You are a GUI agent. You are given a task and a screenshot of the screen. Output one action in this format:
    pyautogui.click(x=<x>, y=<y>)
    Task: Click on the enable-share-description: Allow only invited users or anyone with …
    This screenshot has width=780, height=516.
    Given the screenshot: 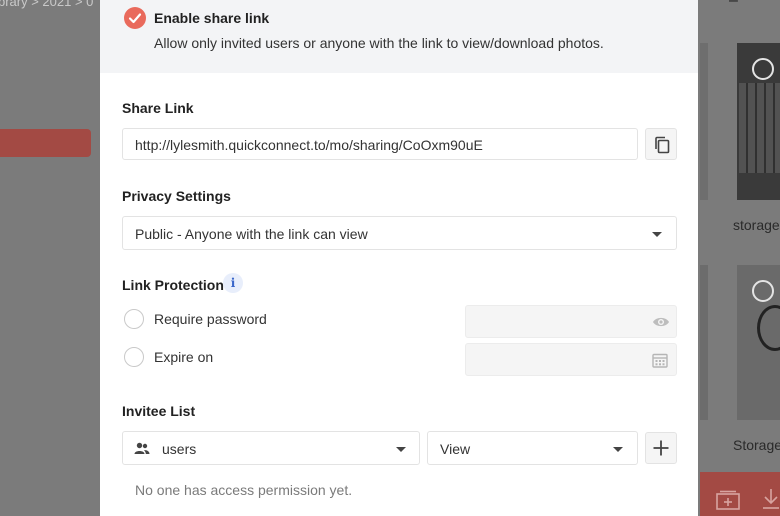 What is the action you would take?
    pyautogui.click(x=379, y=43)
    